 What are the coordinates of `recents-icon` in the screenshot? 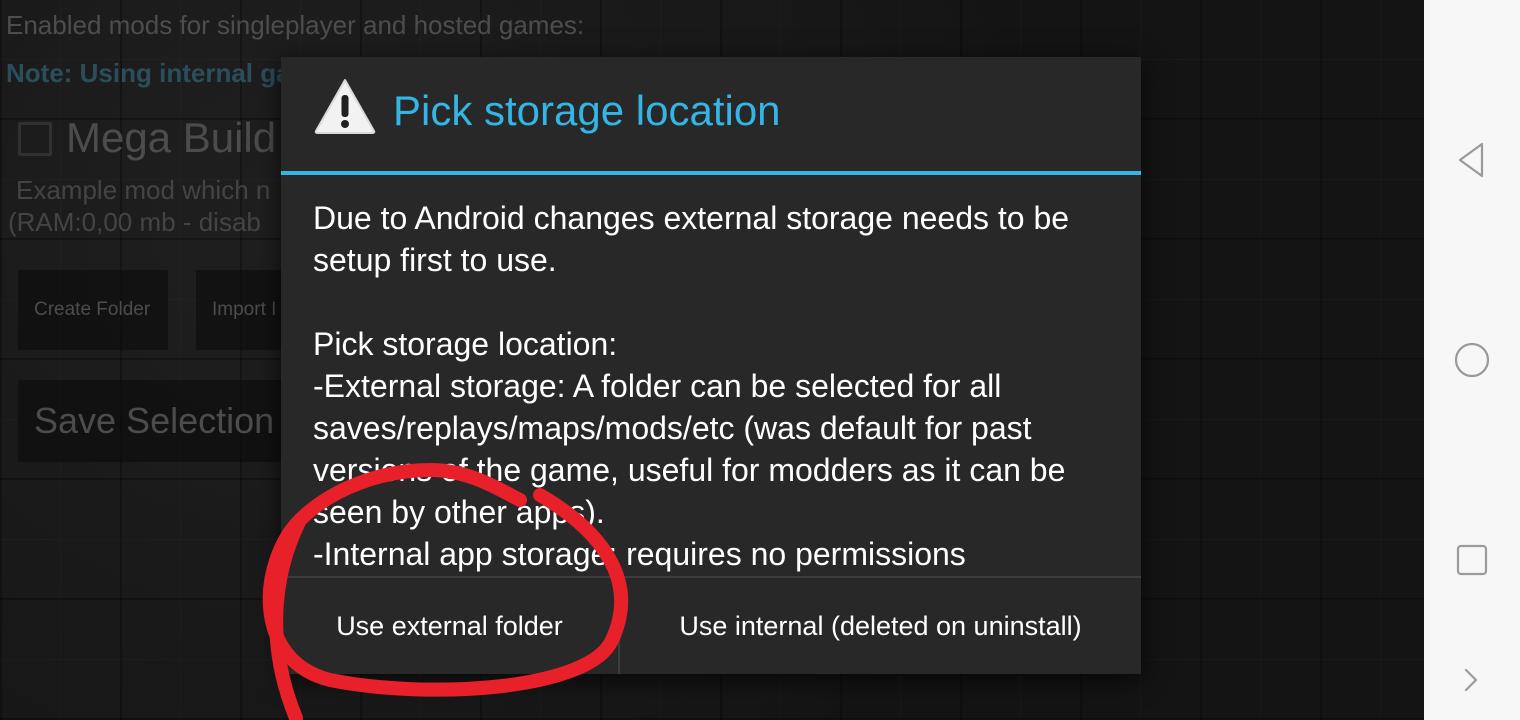 It's located at (1472, 560).